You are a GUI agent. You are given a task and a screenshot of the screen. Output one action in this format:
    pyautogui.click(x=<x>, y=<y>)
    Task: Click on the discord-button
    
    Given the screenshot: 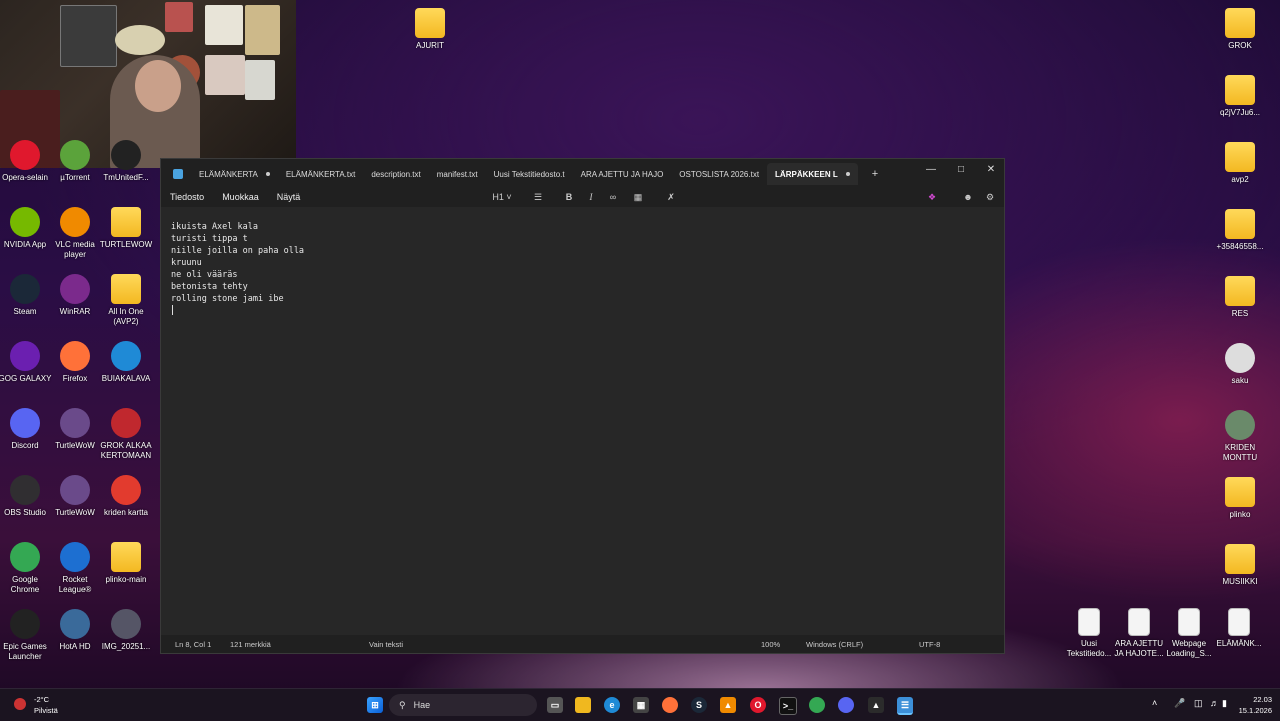 What is the action you would take?
    pyautogui.click(x=846, y=705)
    